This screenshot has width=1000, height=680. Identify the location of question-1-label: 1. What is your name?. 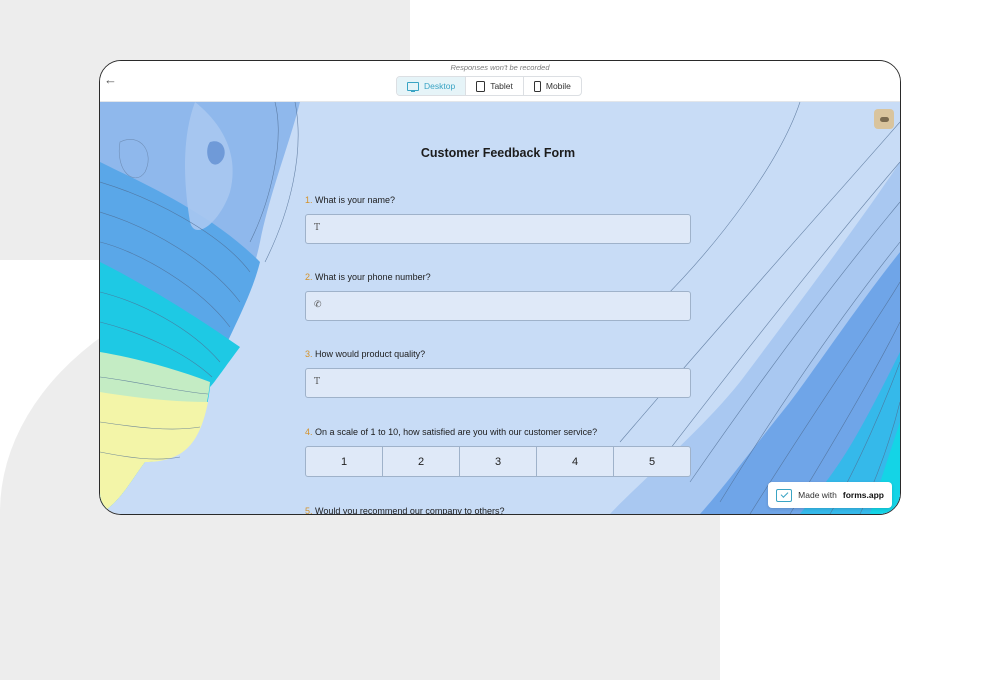
(350, 200).